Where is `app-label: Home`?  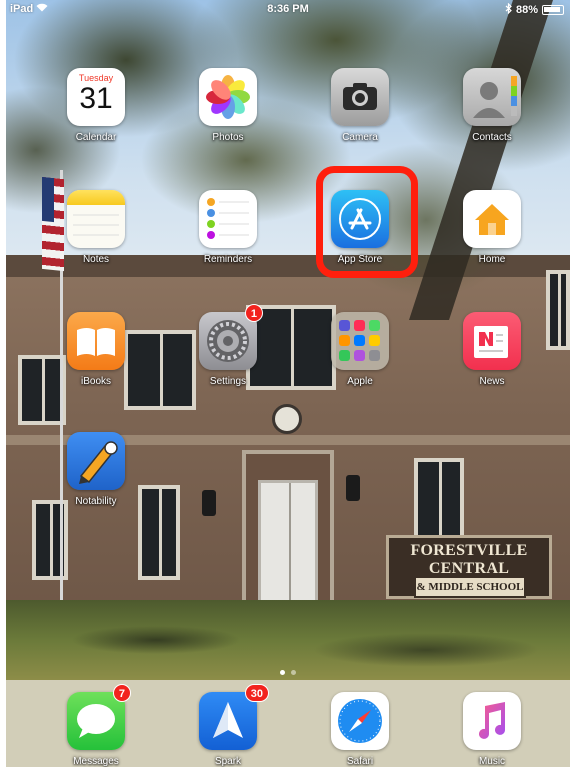
app-label: Home is located at coordinates (492, 259).